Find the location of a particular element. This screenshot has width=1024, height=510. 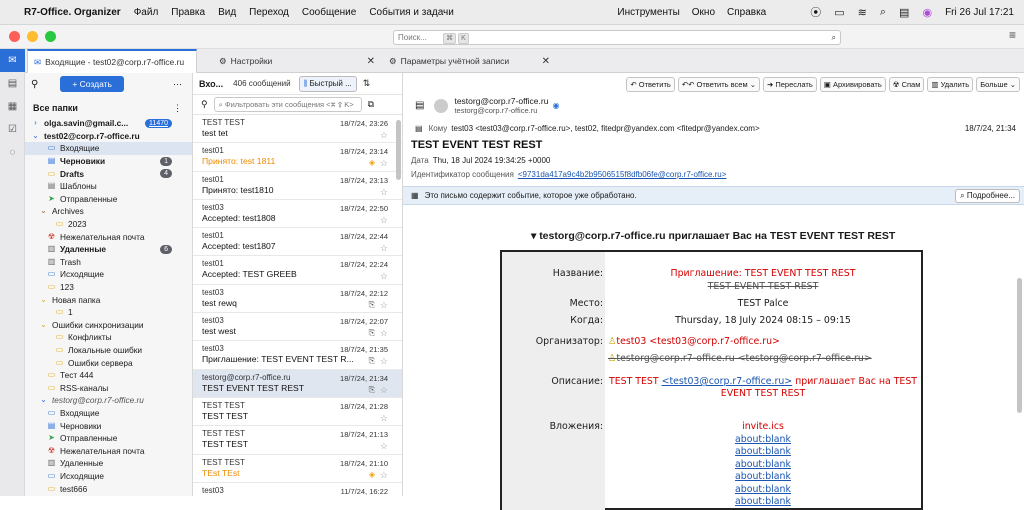

minimize-window-button is located at coordinates (32, 36).